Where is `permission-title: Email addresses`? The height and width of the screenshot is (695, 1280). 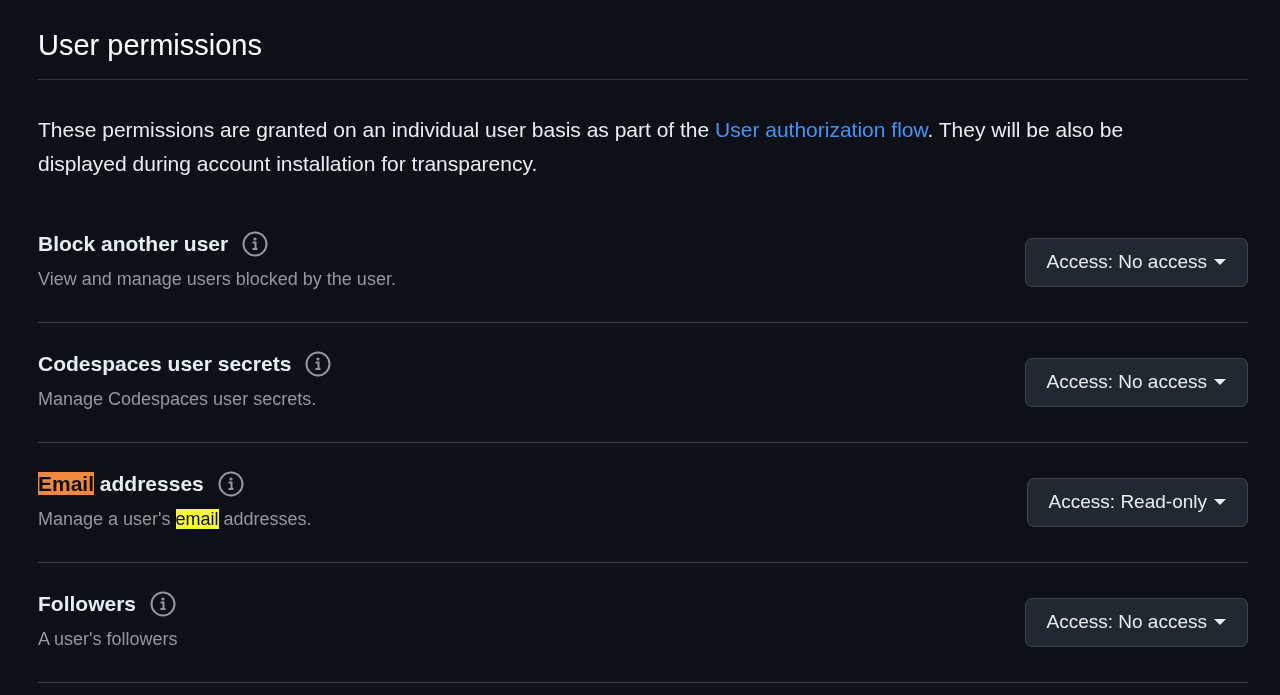 permission-title: Email addresses is located at coordinates (121, 484).